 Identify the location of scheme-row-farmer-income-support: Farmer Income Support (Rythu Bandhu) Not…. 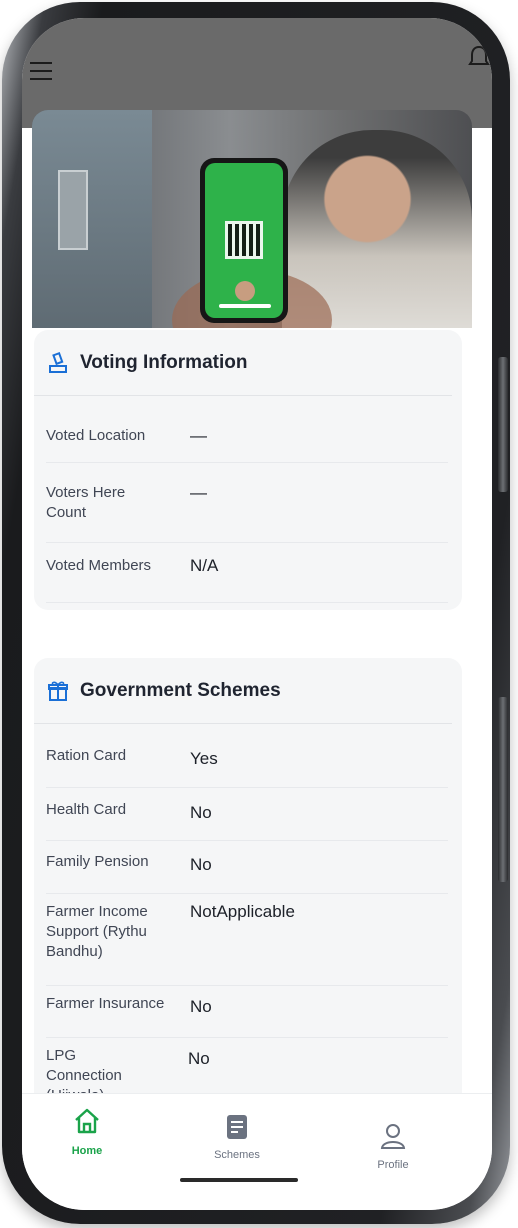
(247, 940).